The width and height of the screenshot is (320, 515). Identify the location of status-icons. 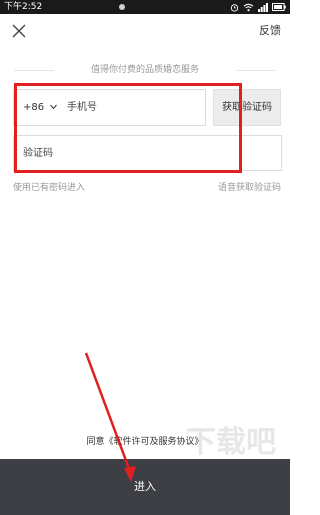
(258, 7).